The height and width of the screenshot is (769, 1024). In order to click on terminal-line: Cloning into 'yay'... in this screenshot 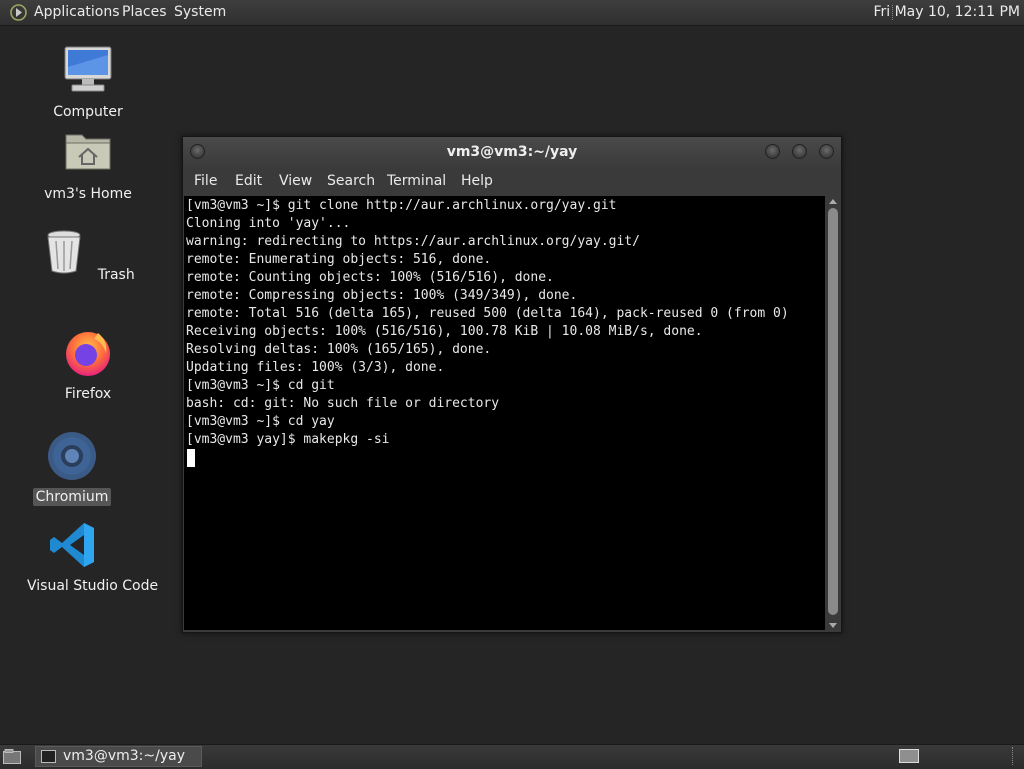, I will do `click(268, 223)`.